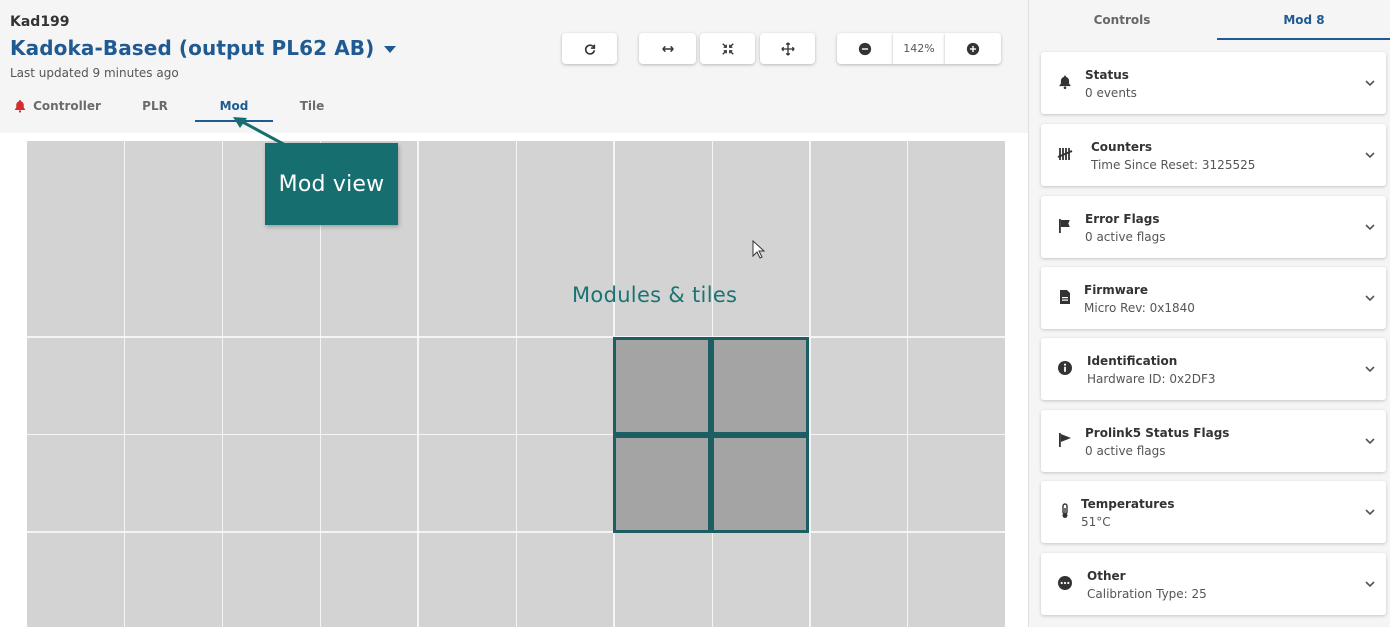  I want to click on pennant-icon, so click(1065, 440).